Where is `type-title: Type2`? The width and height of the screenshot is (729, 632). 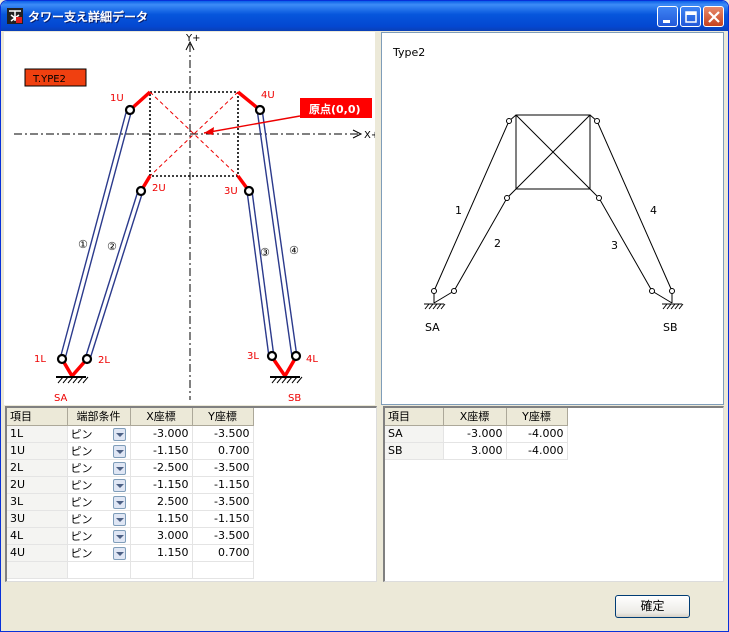
type-title: Type2 is located at coordinates (408, 52).